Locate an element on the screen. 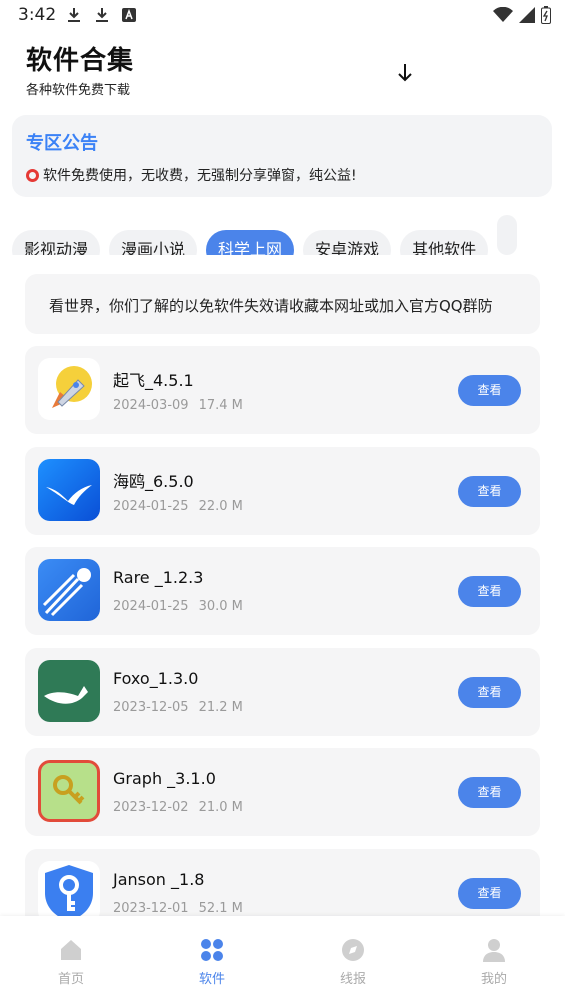 Image resolution: width=565 pixels, height=1004 pixels. app-size: 21.2 M is located at coordinates (220, 707).